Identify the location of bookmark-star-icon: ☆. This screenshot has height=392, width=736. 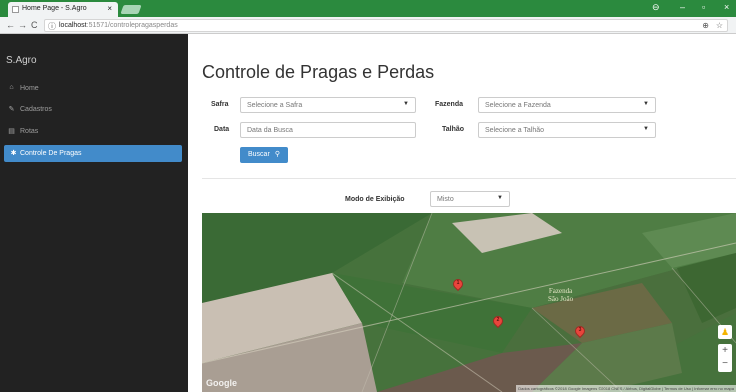
(719, 25).